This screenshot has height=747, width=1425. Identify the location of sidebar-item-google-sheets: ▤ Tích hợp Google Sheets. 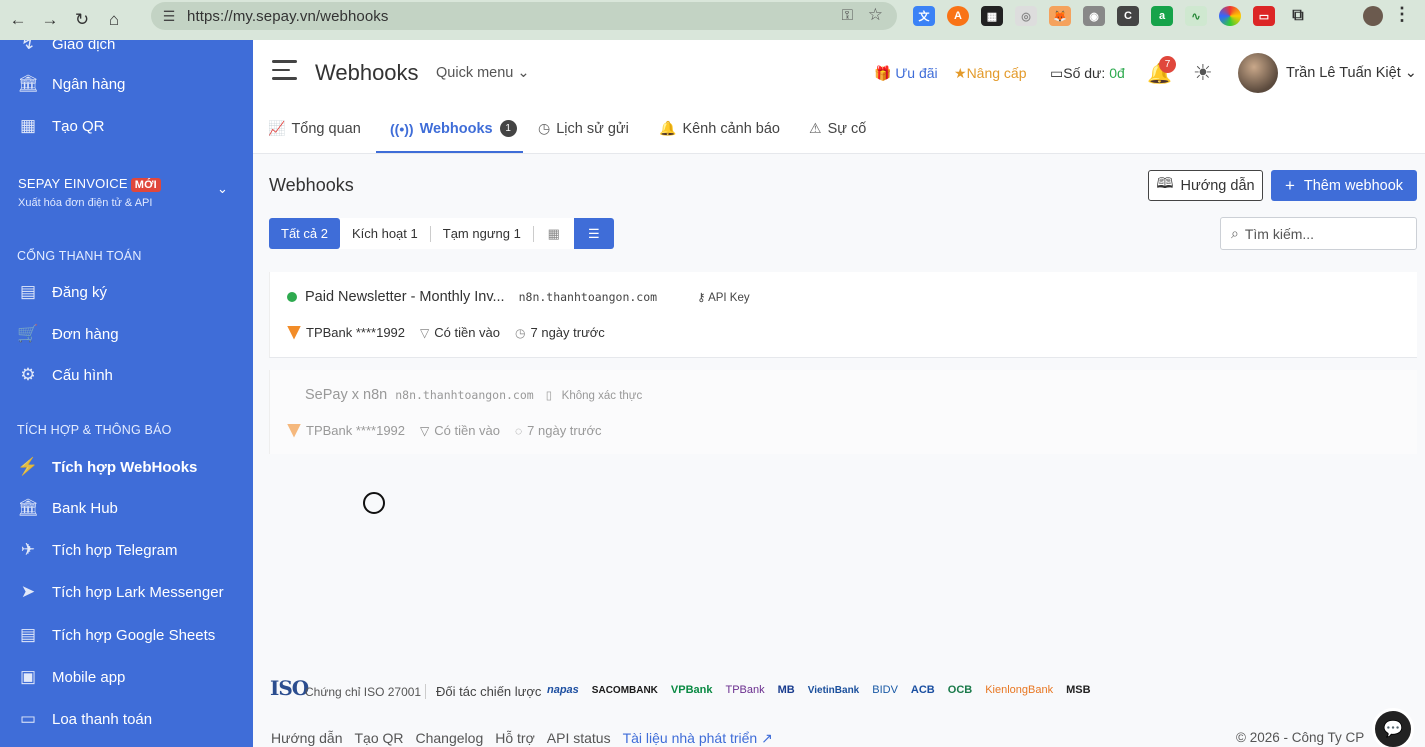
(116, 635).